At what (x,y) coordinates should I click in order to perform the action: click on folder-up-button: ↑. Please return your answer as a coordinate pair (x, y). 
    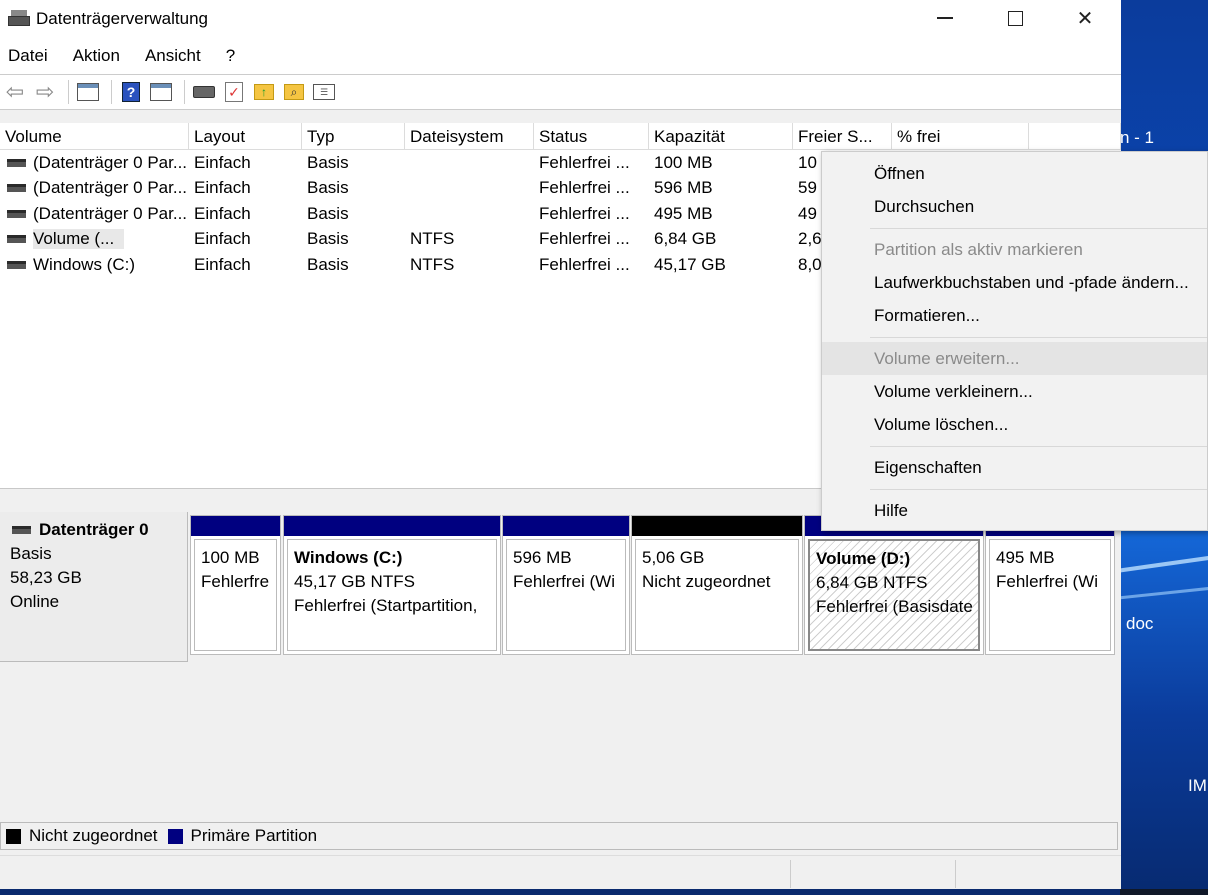
    Looking at the image, I should click on (264, 92).